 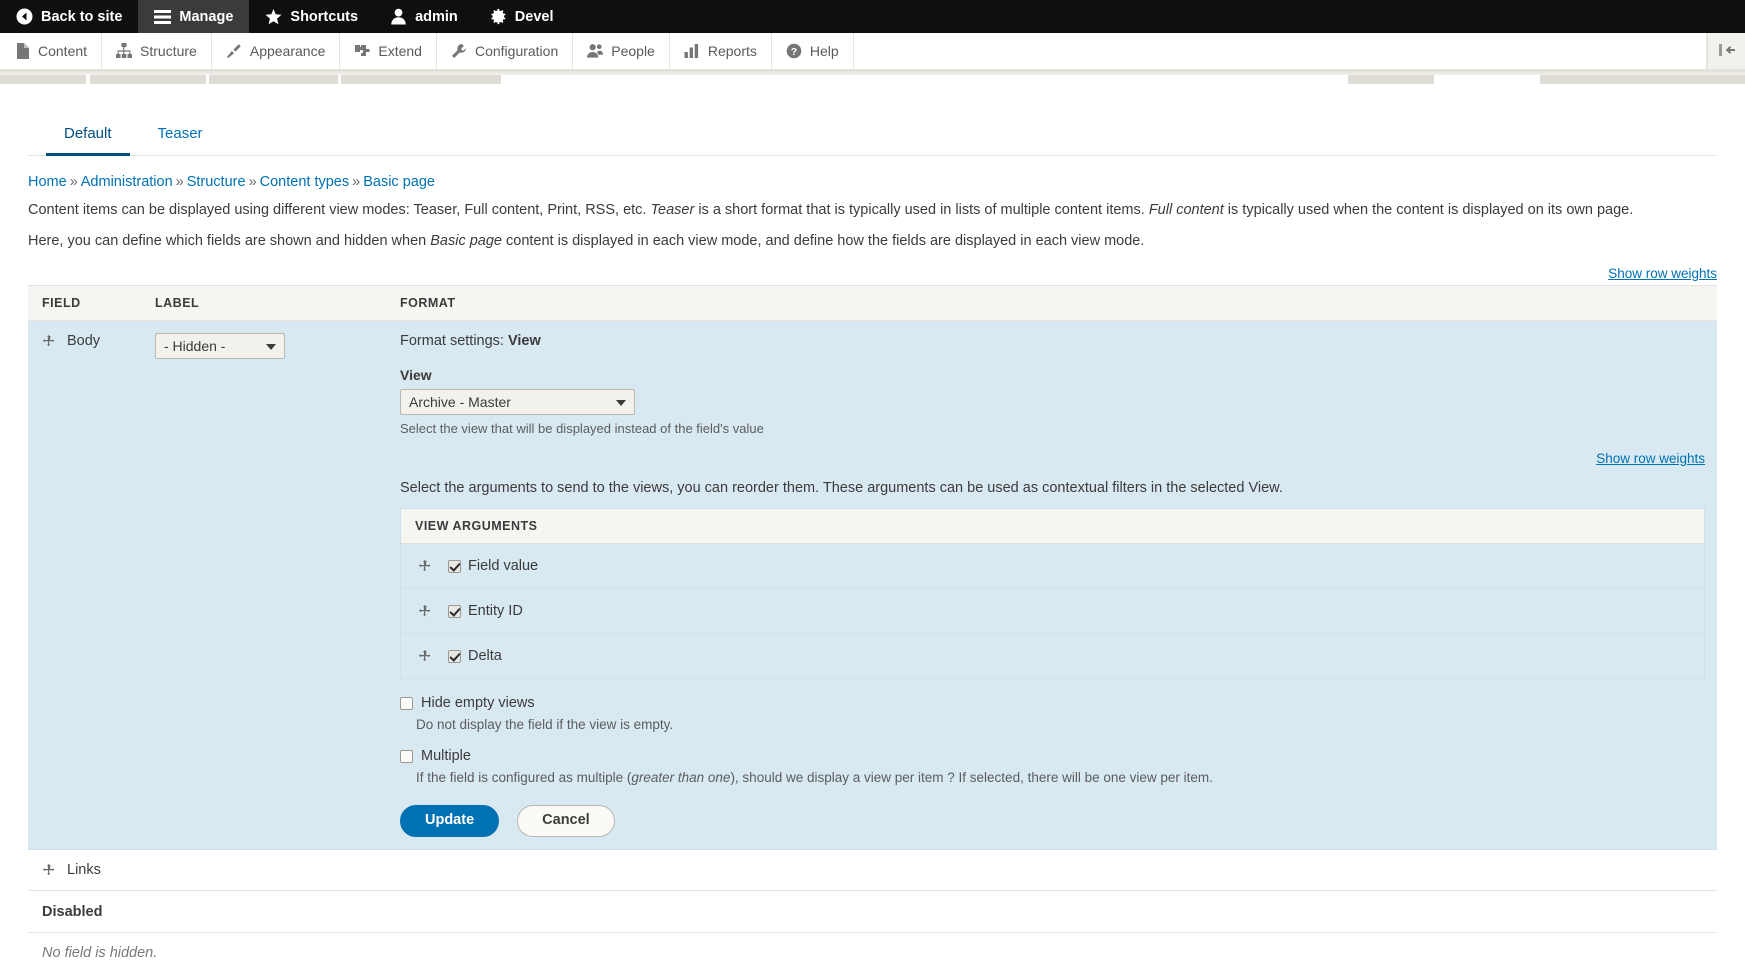 What do you see at coordinates (163, 16) in the screenshot?
I see `hamburger-icon` at bounding box center [163, 16].